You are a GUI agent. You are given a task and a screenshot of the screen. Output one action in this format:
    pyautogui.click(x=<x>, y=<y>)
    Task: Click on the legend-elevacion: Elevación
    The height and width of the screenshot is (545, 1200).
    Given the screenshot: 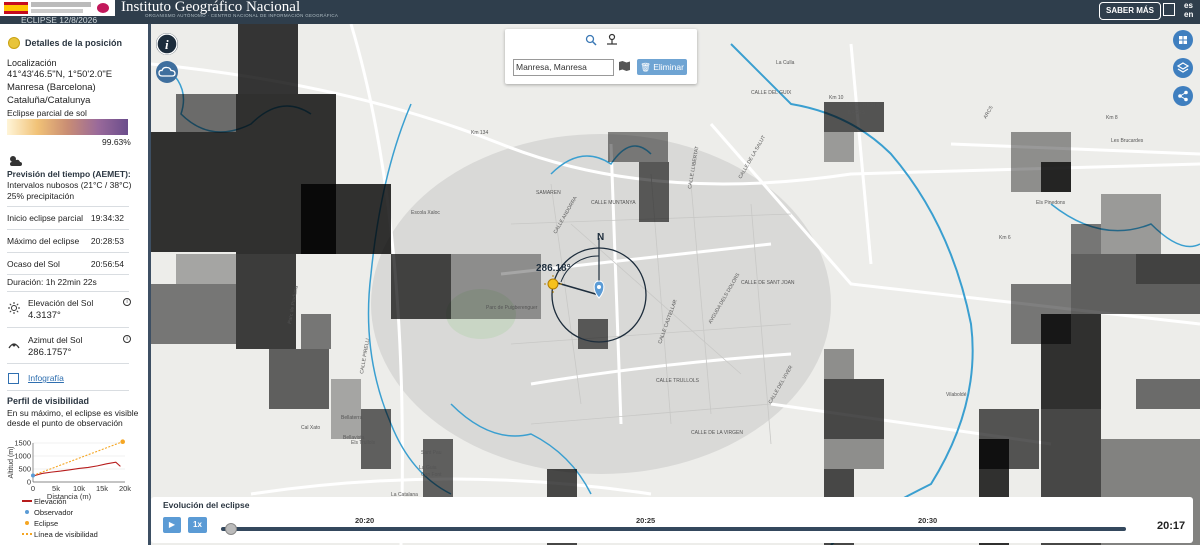 What is the action you would take?
    pyautogui.click(x=44, y=501)
    